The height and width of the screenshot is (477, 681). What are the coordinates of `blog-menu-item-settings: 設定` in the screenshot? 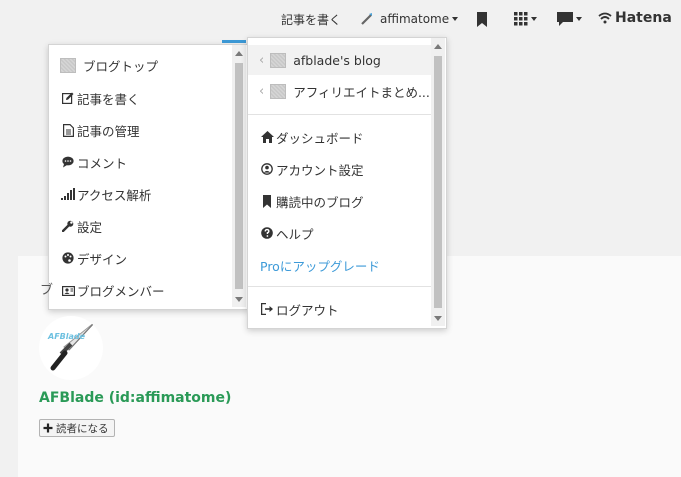 It's located at (81, 226).